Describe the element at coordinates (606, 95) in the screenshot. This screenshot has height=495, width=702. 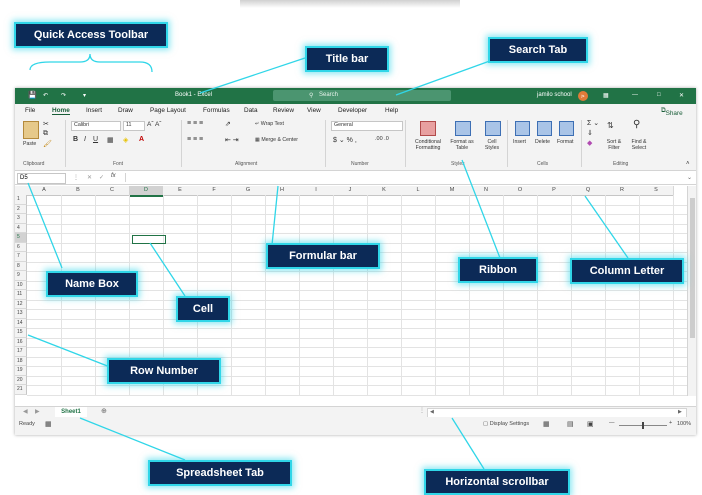
I see `ribbon-display-icon: ▦` at that location.